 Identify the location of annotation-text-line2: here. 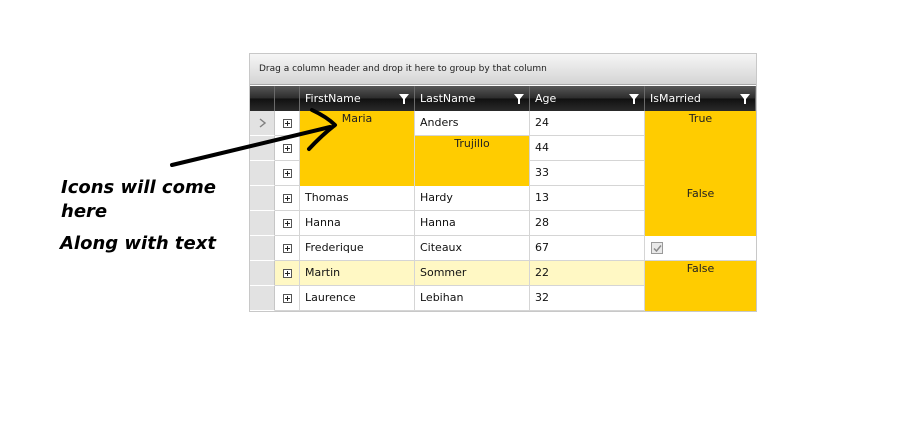
(84, 211).